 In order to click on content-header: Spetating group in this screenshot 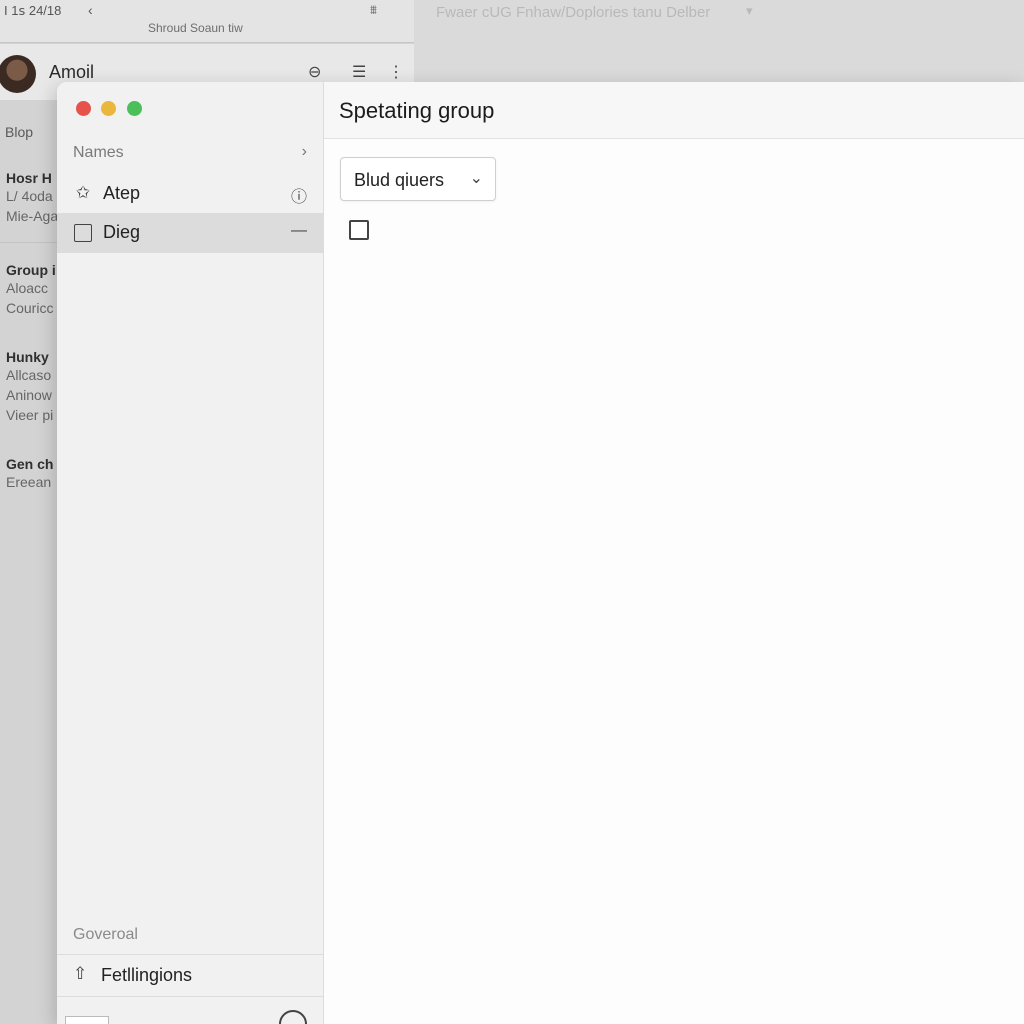, I will do `click(674, 110)`.